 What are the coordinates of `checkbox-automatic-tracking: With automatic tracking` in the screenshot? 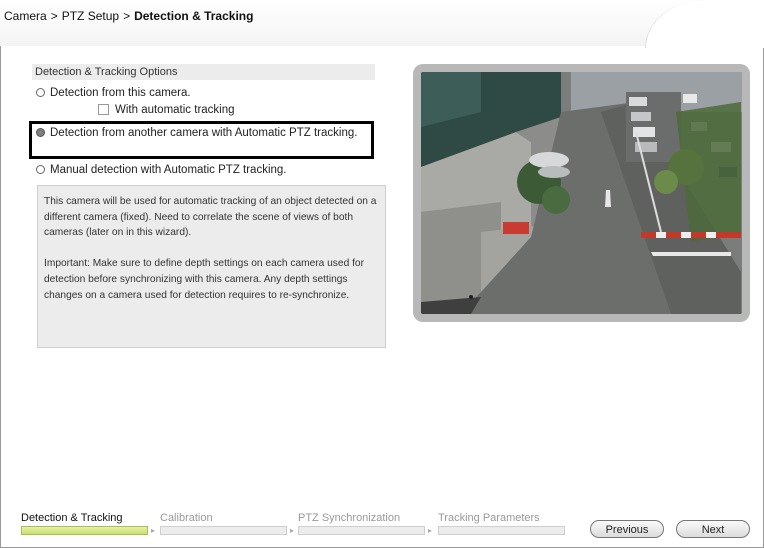 It's located at (166, 110).